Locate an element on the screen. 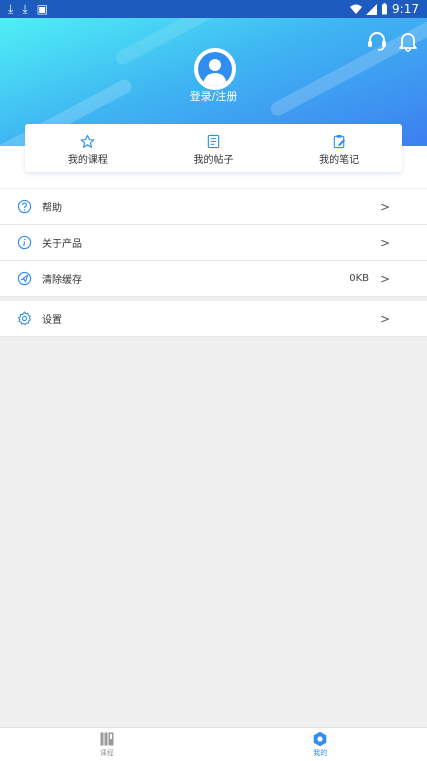 The height and width of the screenshot is (761, 427). cache-size-value: 0KB is located at coordinates (359, 278).